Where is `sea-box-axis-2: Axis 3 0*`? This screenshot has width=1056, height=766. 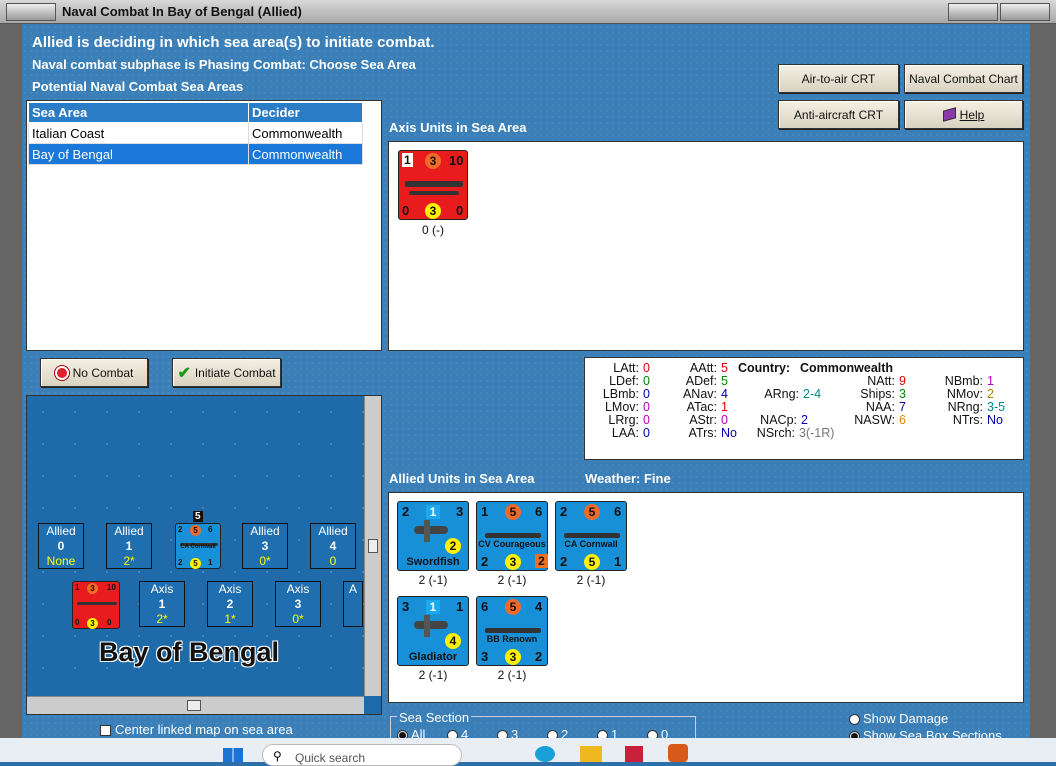
sea-box-axis-2: Axis 3 0* is located at coordinates (298, 604).